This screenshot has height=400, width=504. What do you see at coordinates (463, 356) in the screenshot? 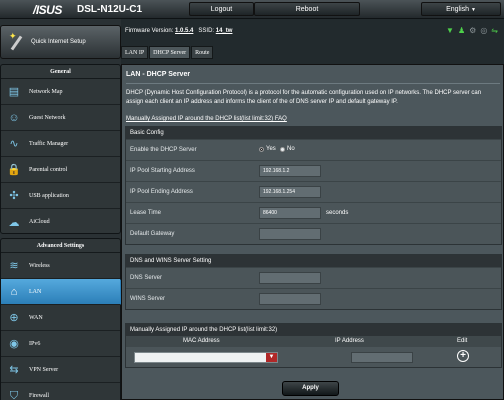
I see `add-entry-icon: +` at bounding box center [463, 356].